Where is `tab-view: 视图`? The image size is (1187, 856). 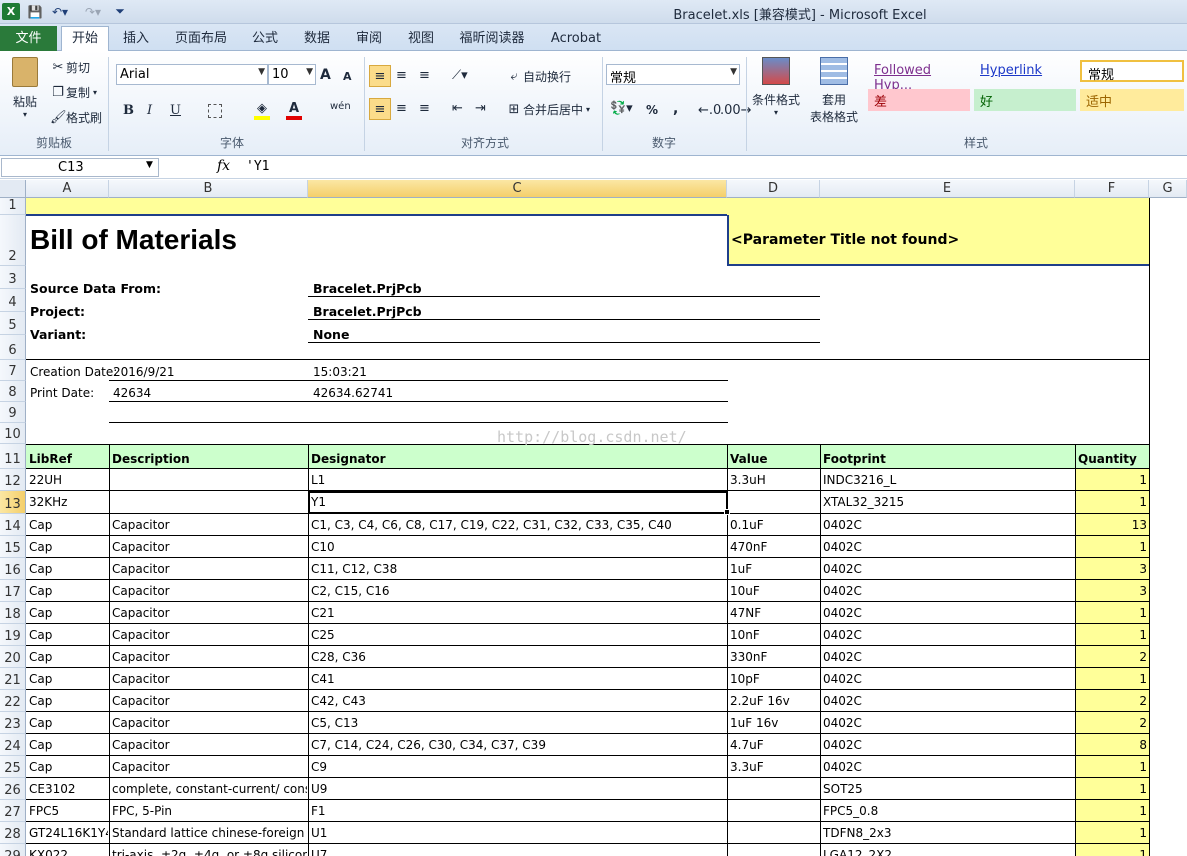 tab-view: 视图 is located at coordinates (421, 39).